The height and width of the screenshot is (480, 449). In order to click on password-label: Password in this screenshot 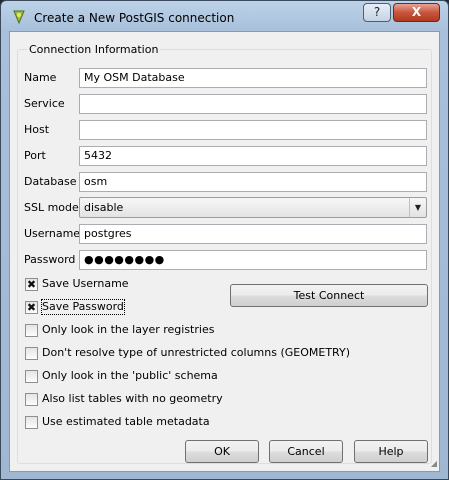, I will do `click(50, 259)`.